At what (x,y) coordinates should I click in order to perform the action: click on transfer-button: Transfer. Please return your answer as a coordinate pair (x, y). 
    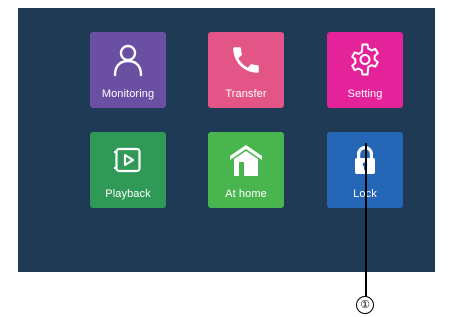
    Looking at the image, I should click on (246, 70).